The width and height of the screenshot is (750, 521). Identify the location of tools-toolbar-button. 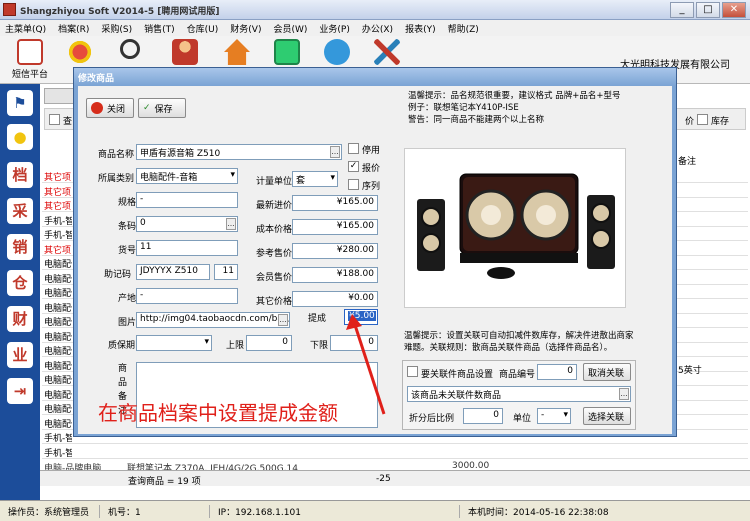
(387, 53).